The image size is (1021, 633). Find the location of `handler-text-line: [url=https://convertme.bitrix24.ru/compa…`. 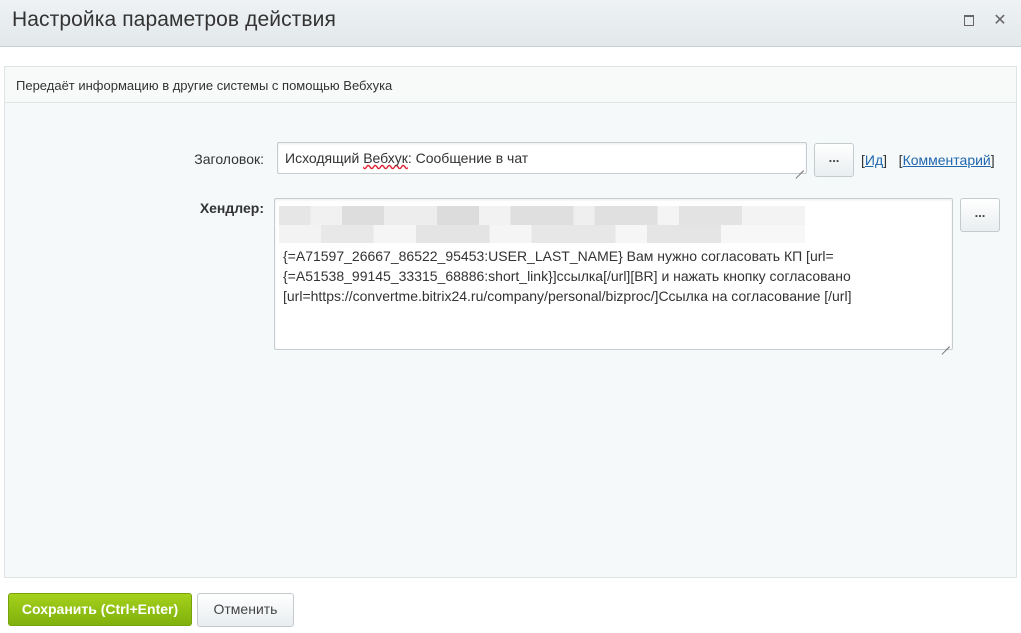

handler-text-line: [url=https://convertme.bitrix24.ru/compa… is located at coordinates (567, 296).